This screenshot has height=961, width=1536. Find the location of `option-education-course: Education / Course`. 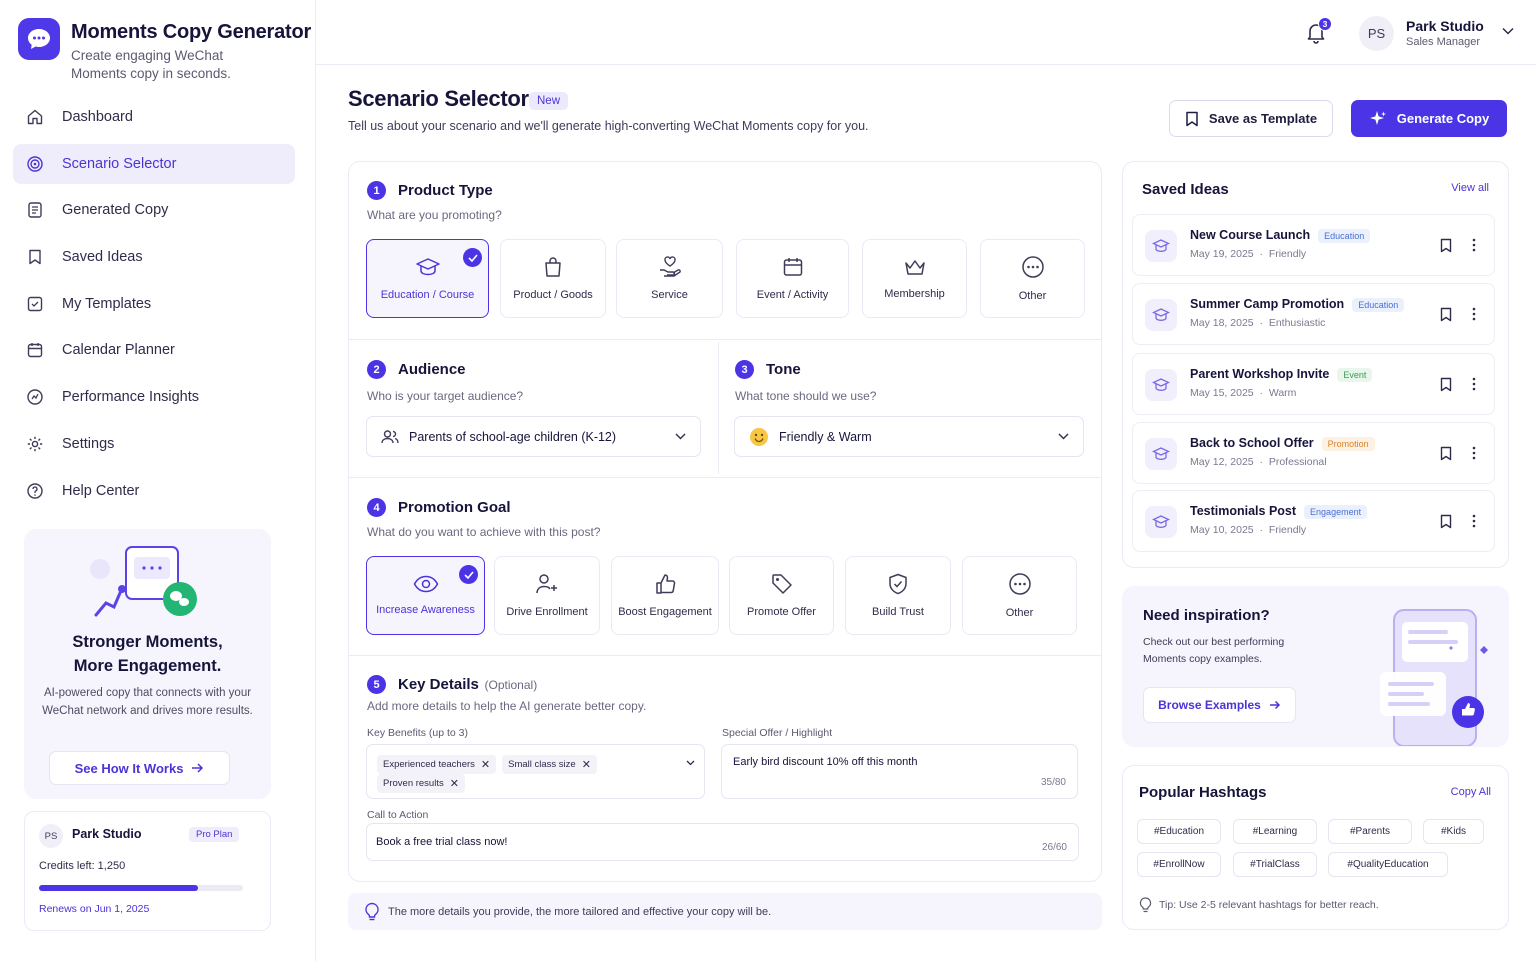

option-education-course: Education / Course is located at coordinates (427, 278).